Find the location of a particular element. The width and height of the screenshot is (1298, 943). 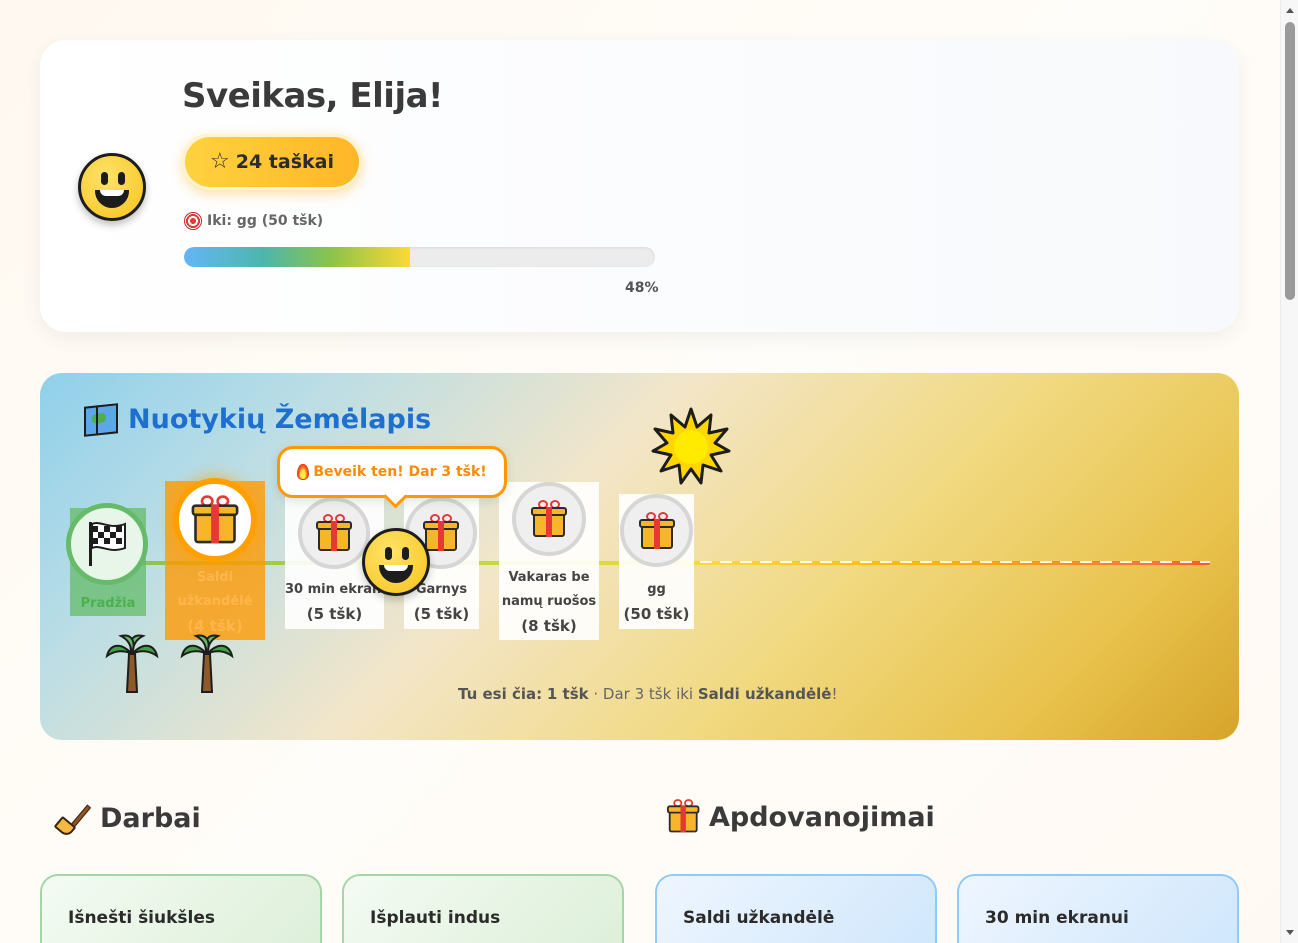

broom-icon is located at coordinates (72, 819).